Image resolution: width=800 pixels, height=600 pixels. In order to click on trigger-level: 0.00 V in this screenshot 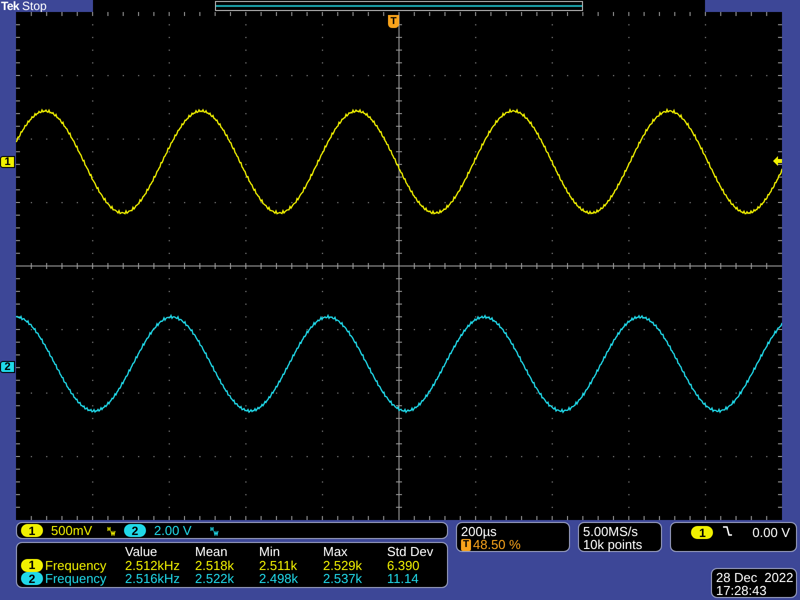, I will do `click(771, 532)`.